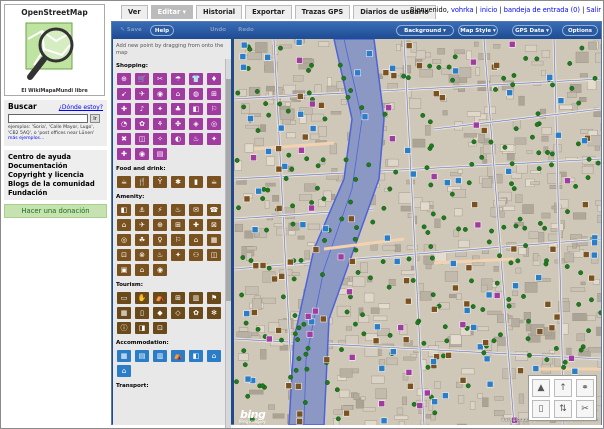  I want to click on logout-link: Salir, so click(593, 10).